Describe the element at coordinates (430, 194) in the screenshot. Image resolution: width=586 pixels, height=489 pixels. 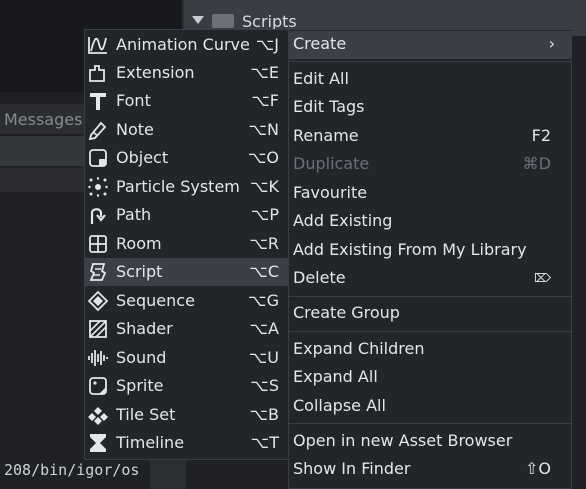
I see `menu-item-favourite: Favourite` at that location.